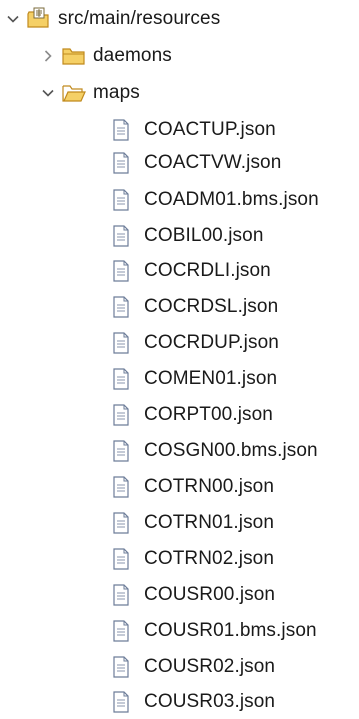 The width and height of the screenshot is (359, 719). I want to click on tree-file-item: COTRN02.json, so click(191, 559).